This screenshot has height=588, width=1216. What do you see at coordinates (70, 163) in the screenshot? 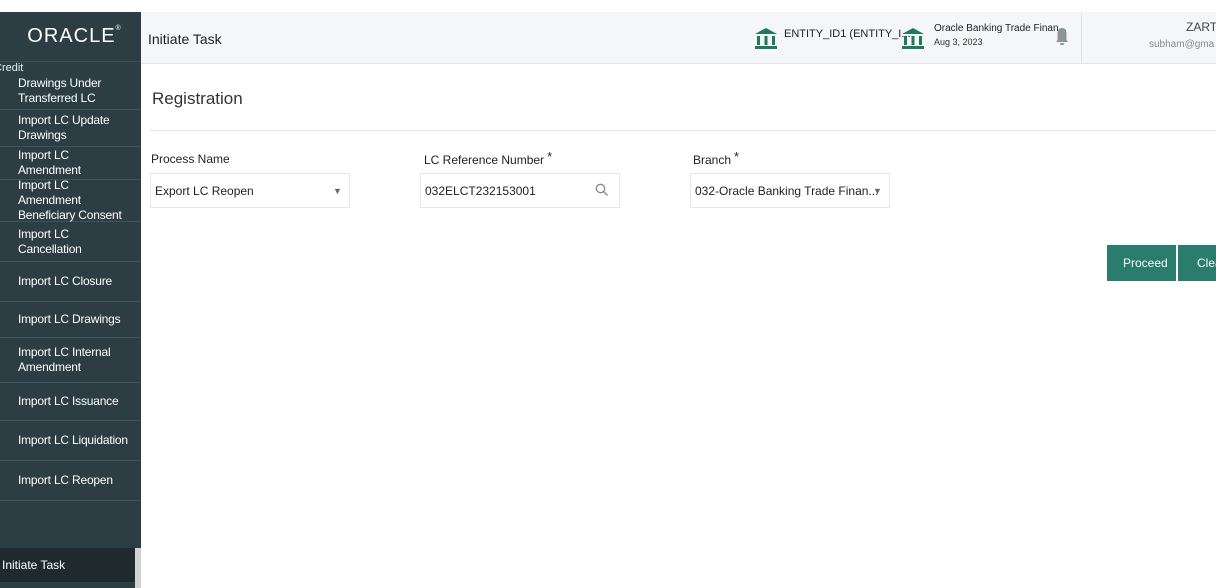
I see `sidebar-item-import-lc-amendment: Import LC Amendment` at bounding box center [70, 163].